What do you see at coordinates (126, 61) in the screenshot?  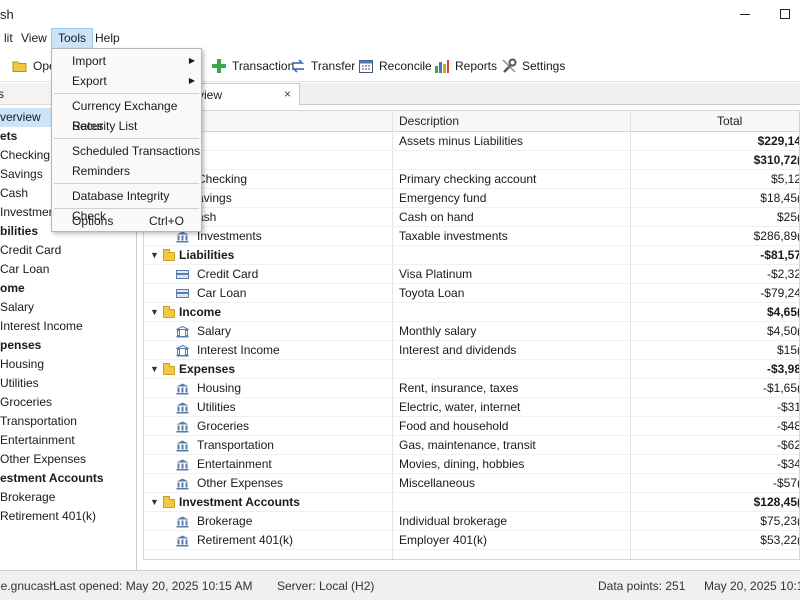 I see `menu-item-import: Import ▶` at bounding box center [126, 61].